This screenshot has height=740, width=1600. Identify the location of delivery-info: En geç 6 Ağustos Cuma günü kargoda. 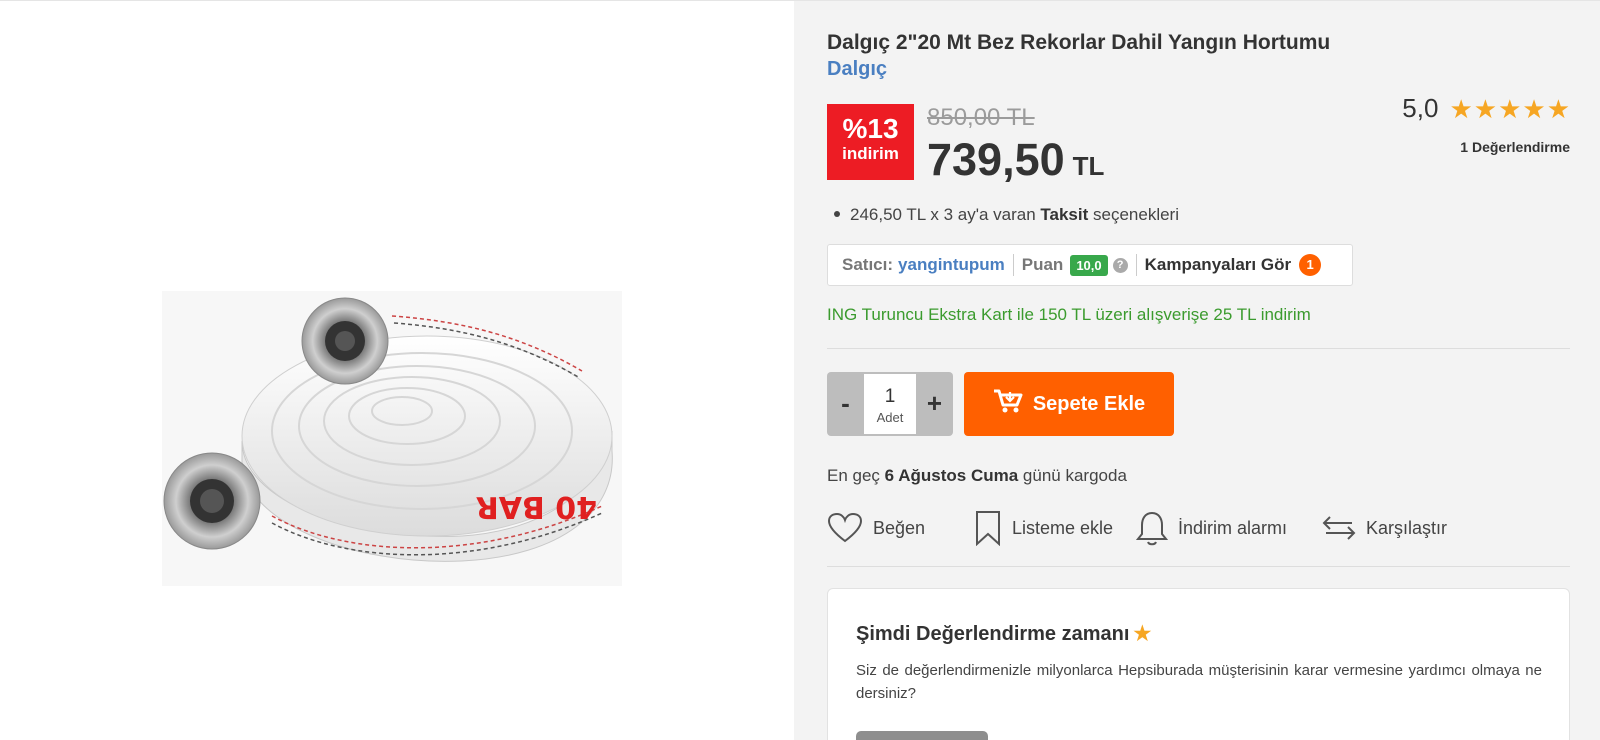
(977, 476).